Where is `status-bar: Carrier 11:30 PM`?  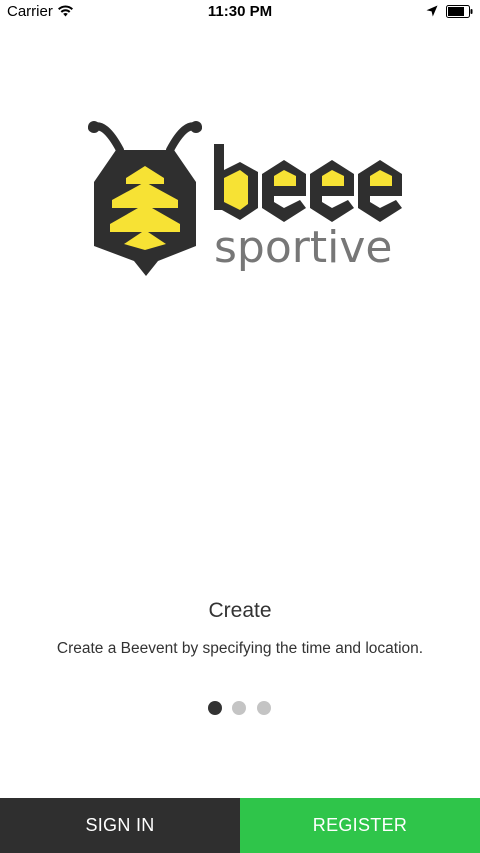
status-bar: Carrier 11:30 PM is located at coordinates (240, 12).